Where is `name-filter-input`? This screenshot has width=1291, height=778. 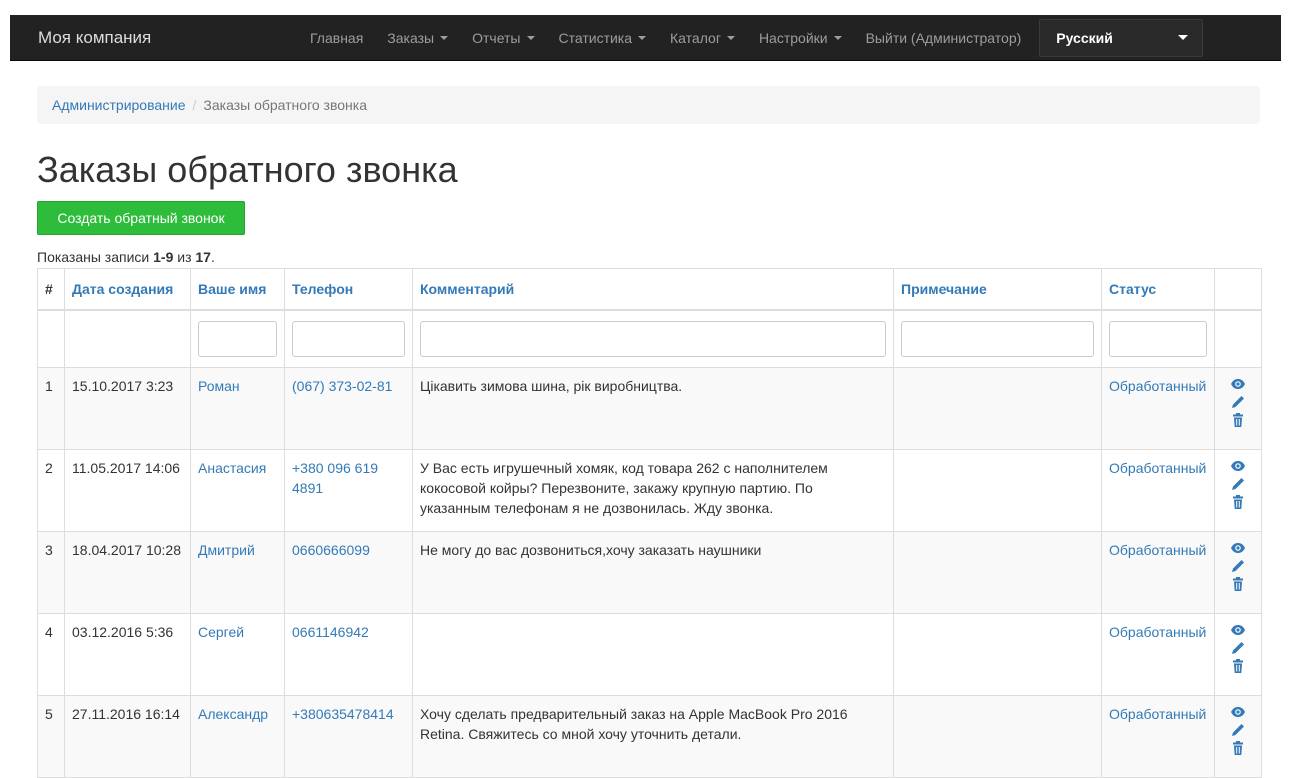 name-filter-input is located at coordinates (237, 338).